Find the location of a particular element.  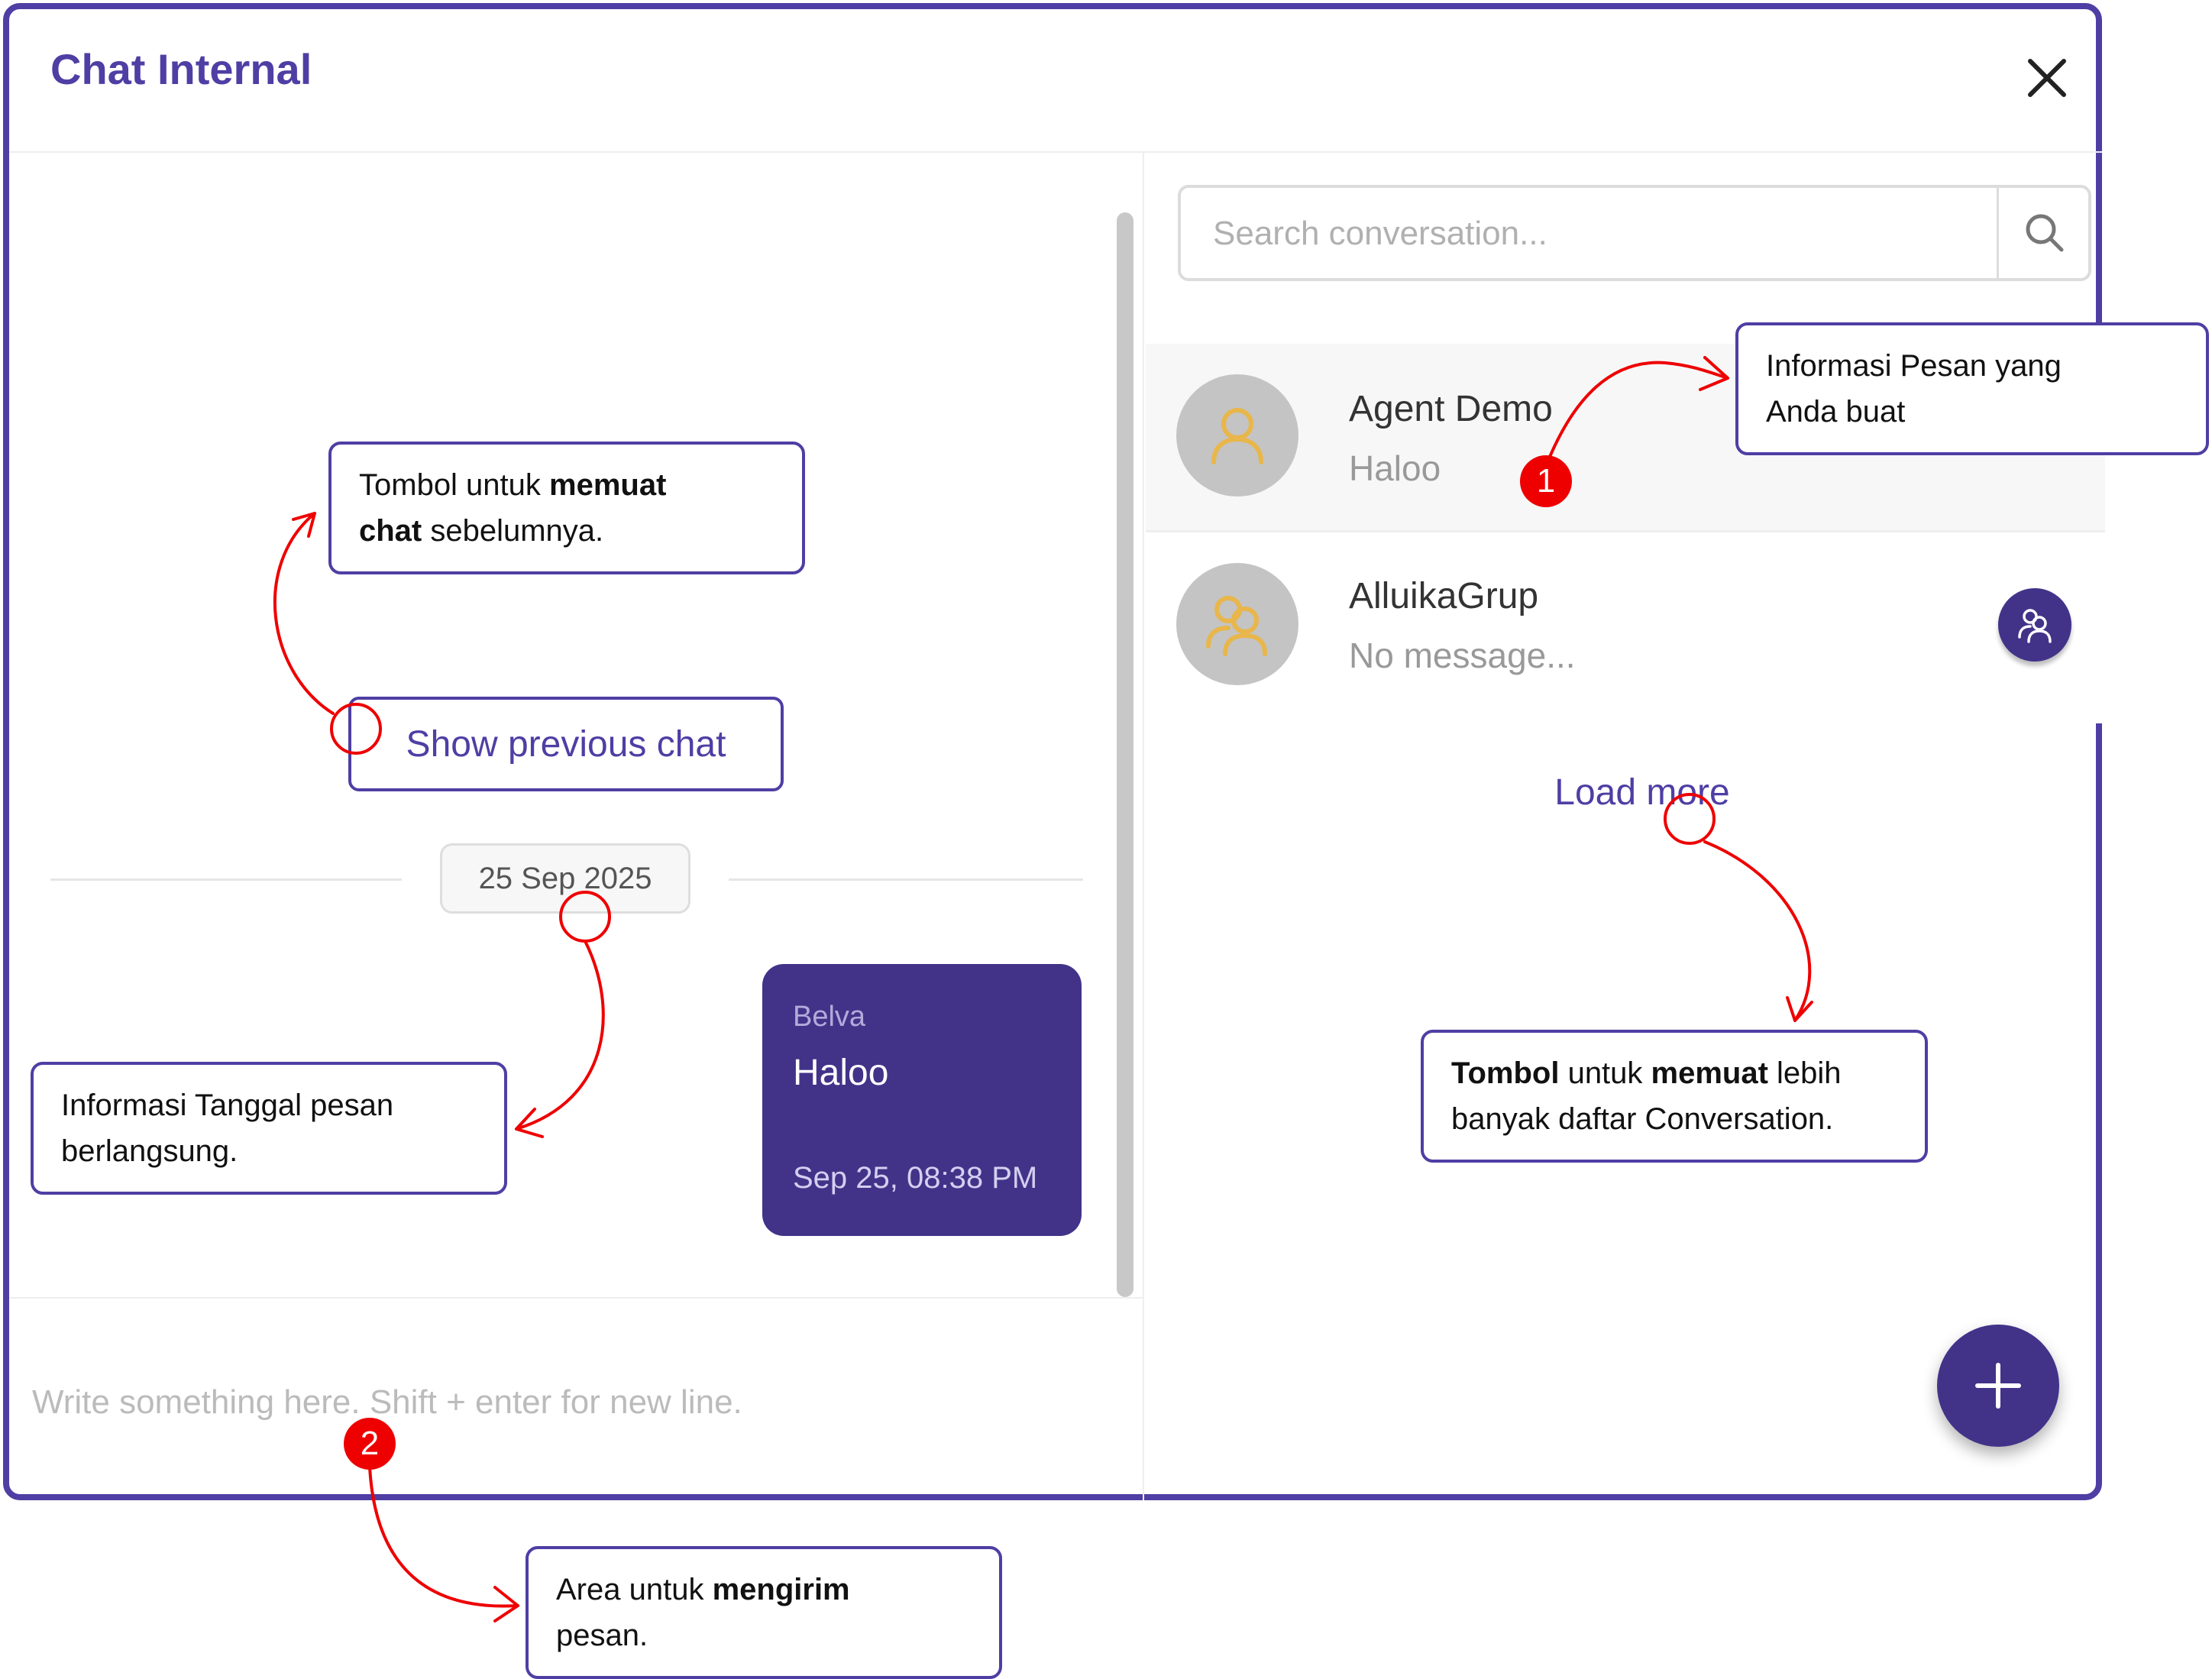

callout-text: berlangsung. is located at coordinates (149, 1151).